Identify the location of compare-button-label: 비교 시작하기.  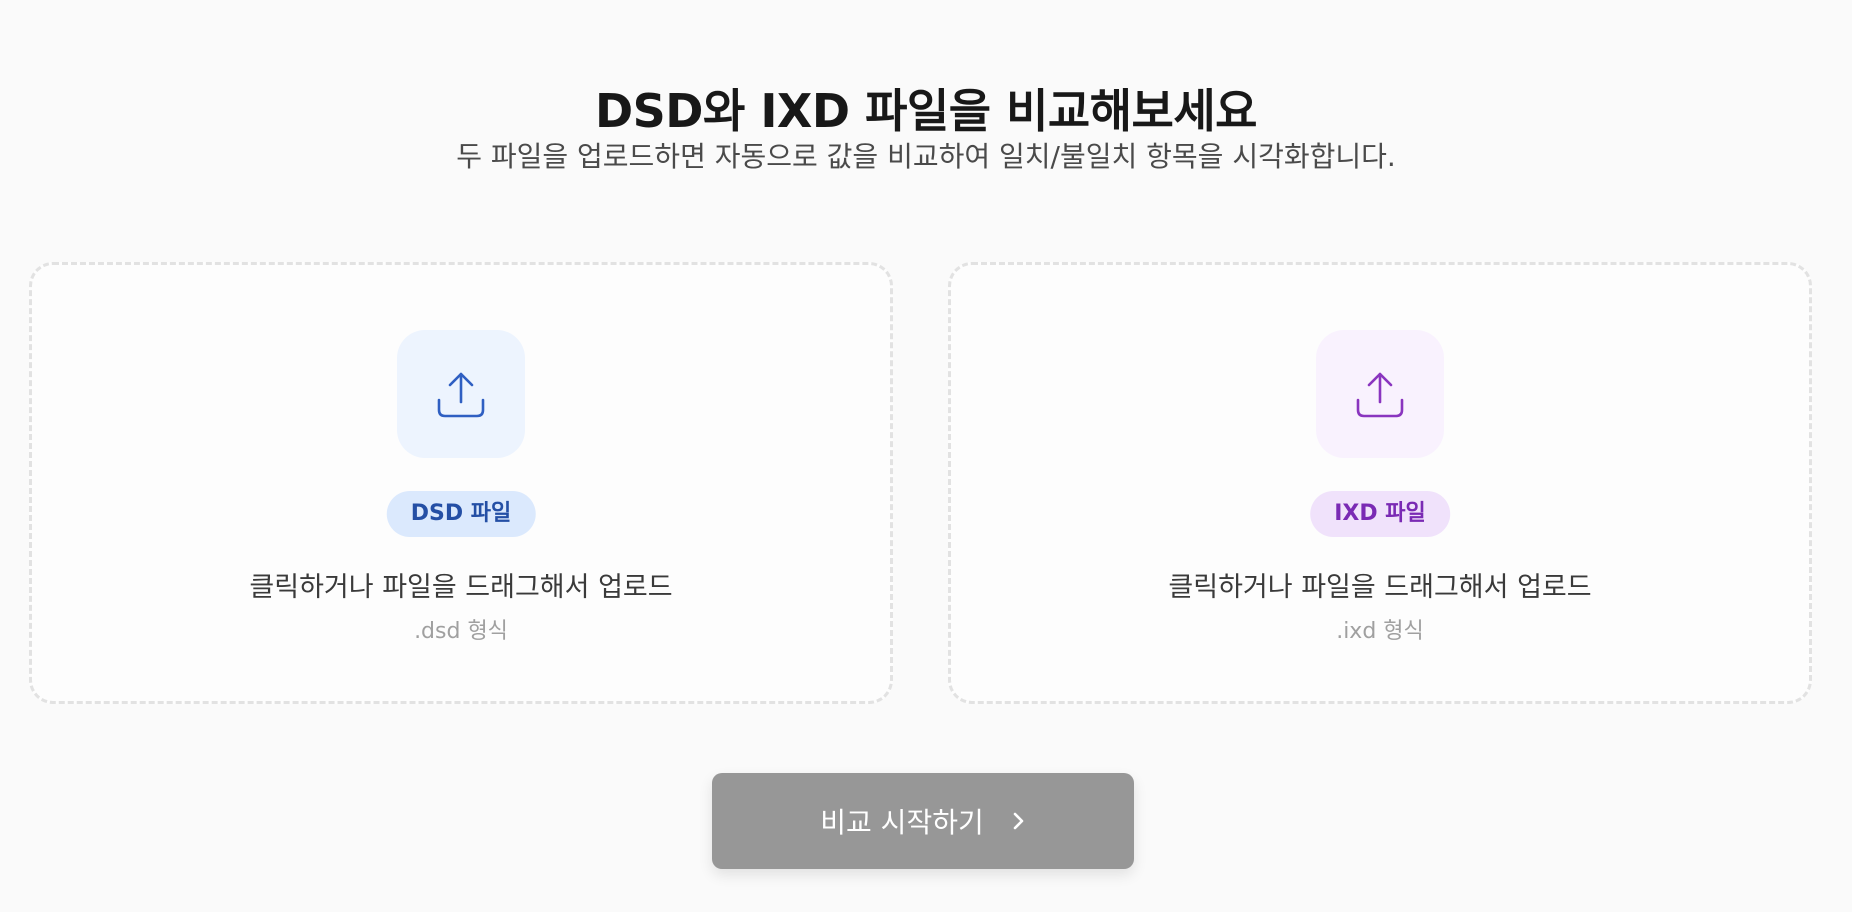
(902, 822).